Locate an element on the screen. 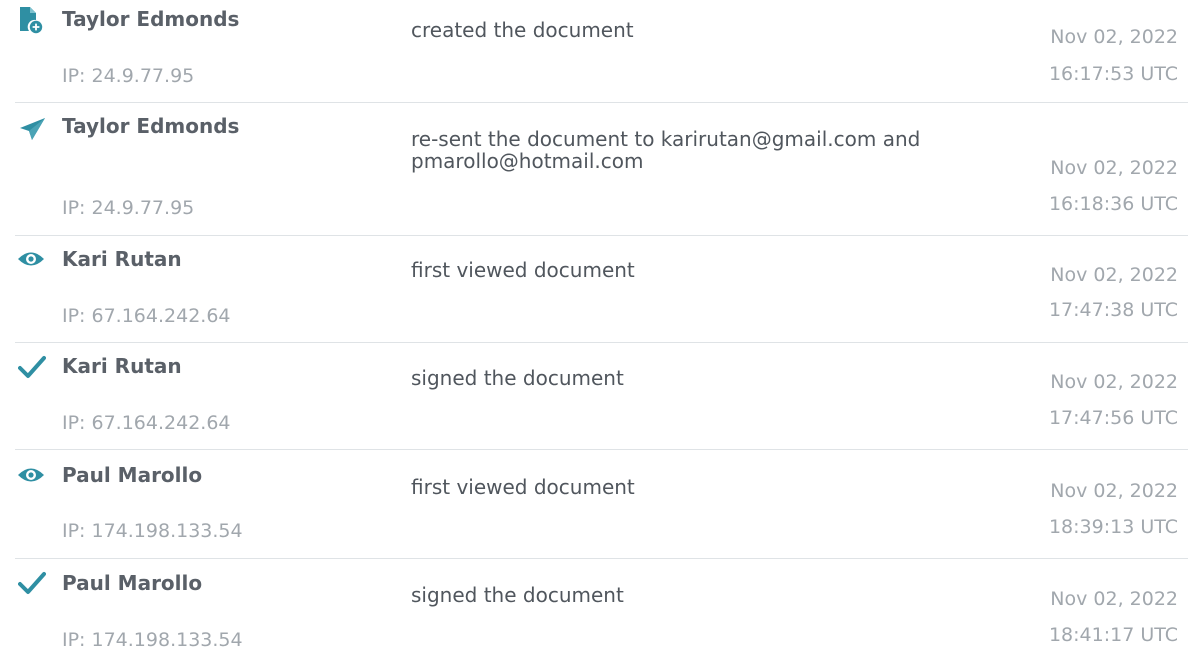 Image resolution: width=1201 pixels, height=659 pixels. event-time: 16:17:53 UTC is located at coordinates (1113, 74).